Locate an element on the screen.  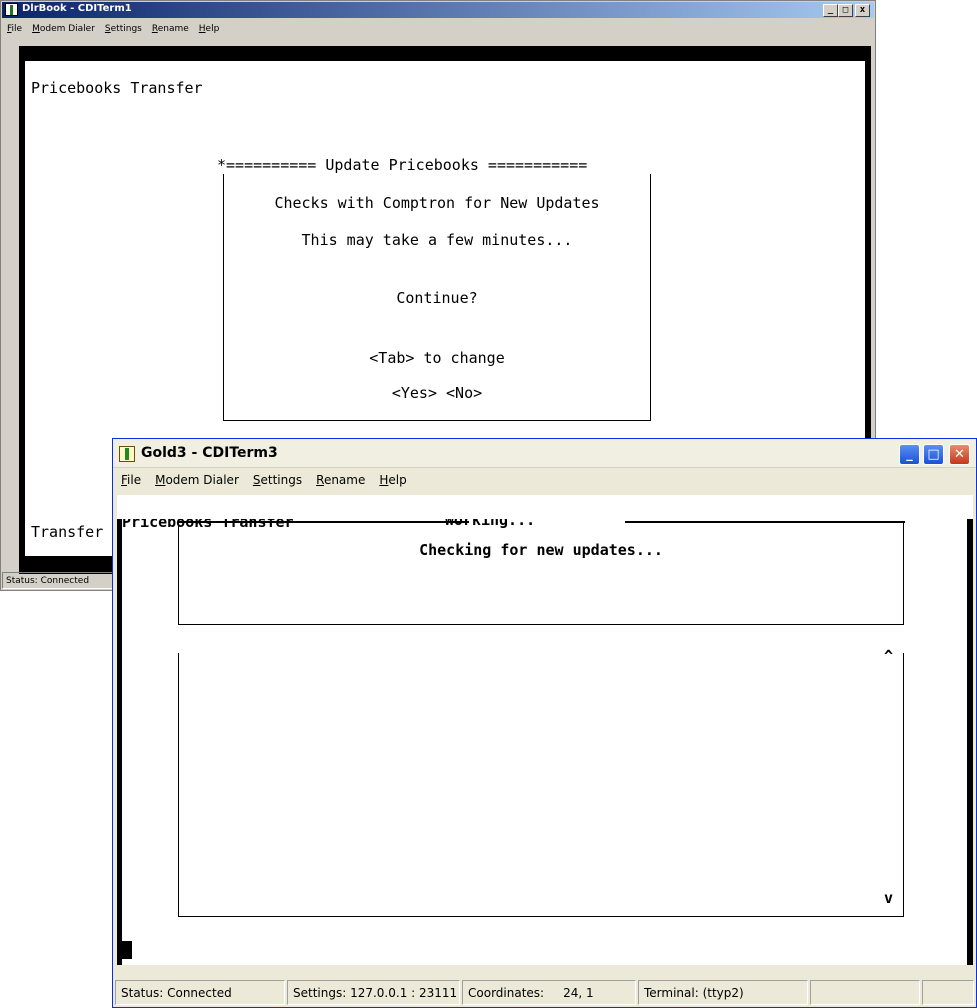
front-window-title: Gold3 - CDITerm3 is located at coordinates (209, 453).